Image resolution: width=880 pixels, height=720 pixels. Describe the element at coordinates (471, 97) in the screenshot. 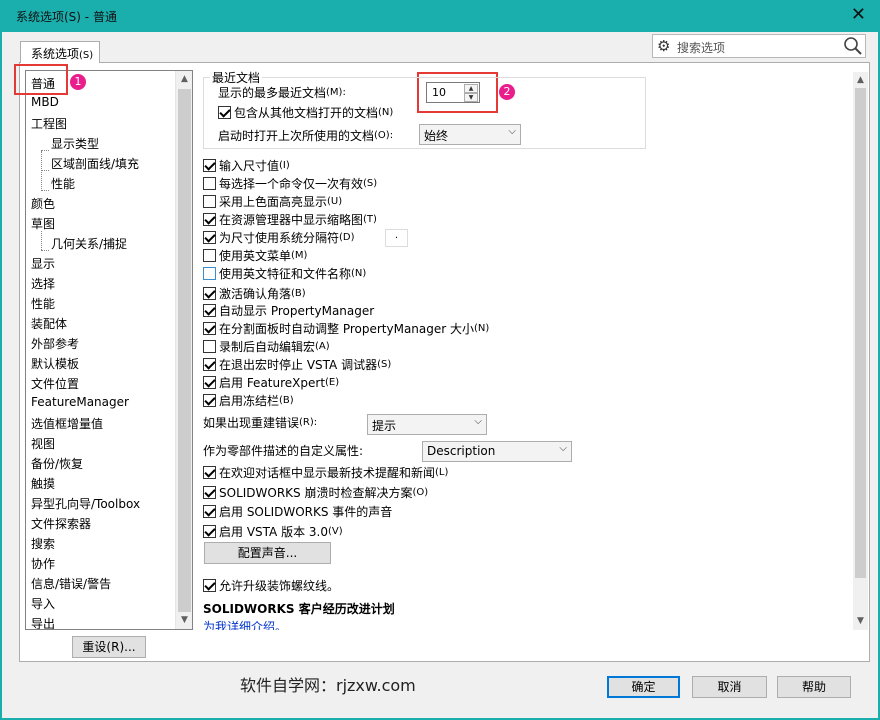

I see `stepper-down-icon: ▼` at that location.